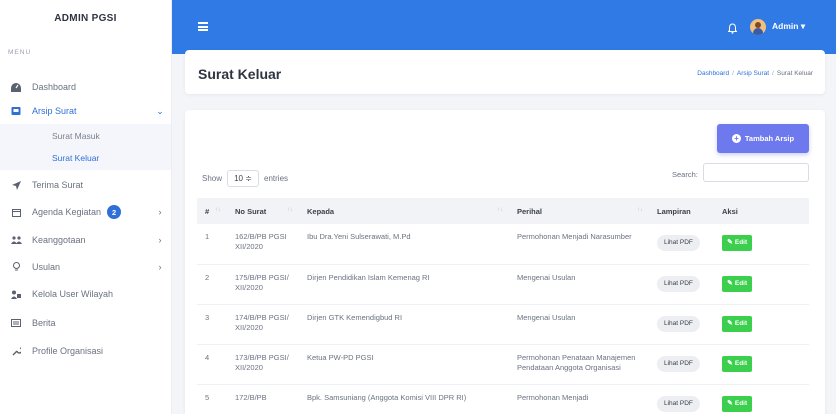 This screenshot has width=836, height=414. What do you see at coordinates (803, 26) in the screenshot?
I see `caret-down-icon: ▾` at bounding box center [803, 26].